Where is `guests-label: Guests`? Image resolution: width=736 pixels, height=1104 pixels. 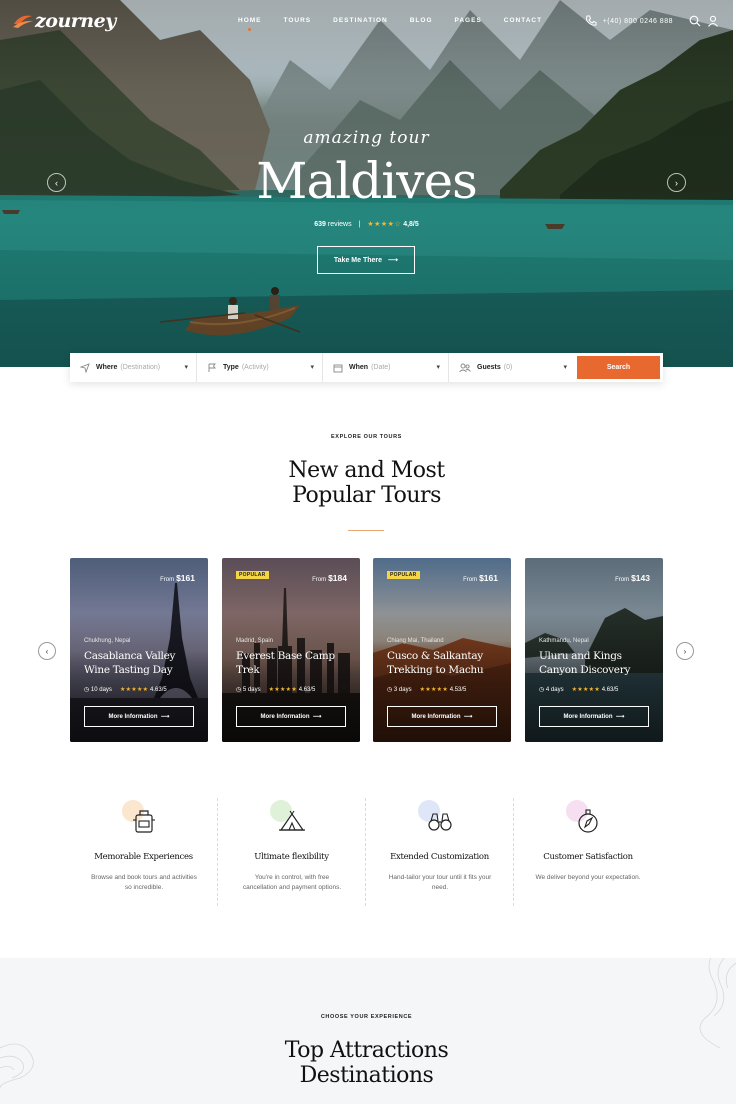 guests-label: Guests is located at coordinates (489, 367).